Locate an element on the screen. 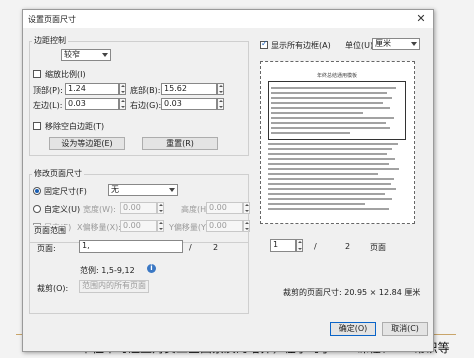  preview-text-block is located at coordinates (337, 110).